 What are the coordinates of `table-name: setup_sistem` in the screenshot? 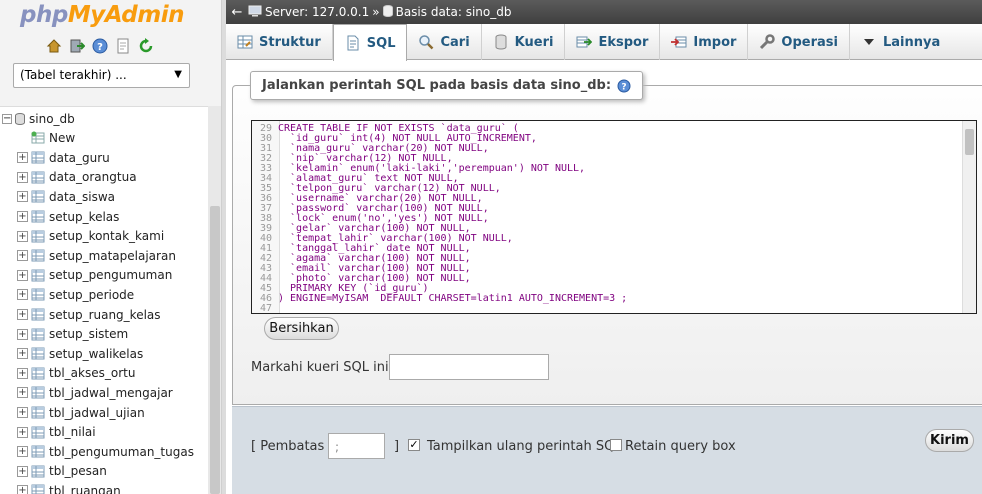 It's located at (88, 334).